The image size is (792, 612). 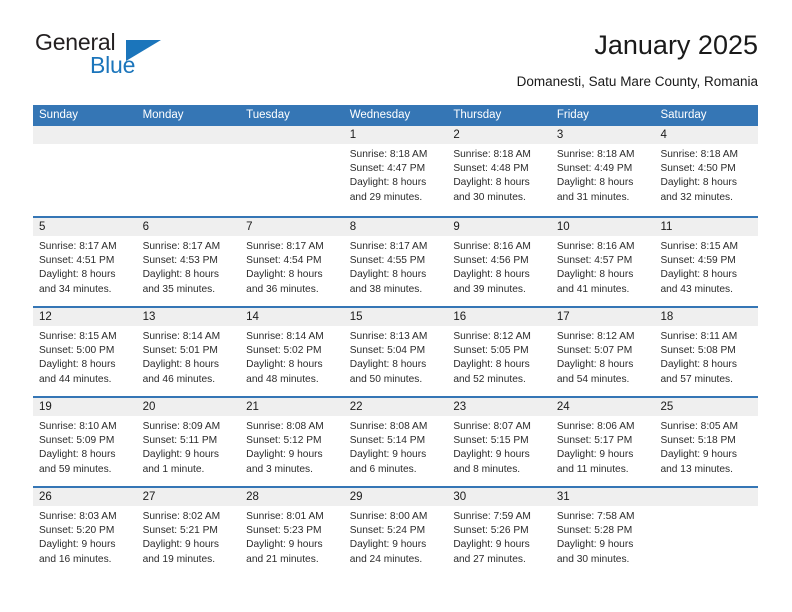 What do you see at coordinates (138, 57) in the screenshot?
I see `brand-logo: General Blue` at bounding box center [138, 57].